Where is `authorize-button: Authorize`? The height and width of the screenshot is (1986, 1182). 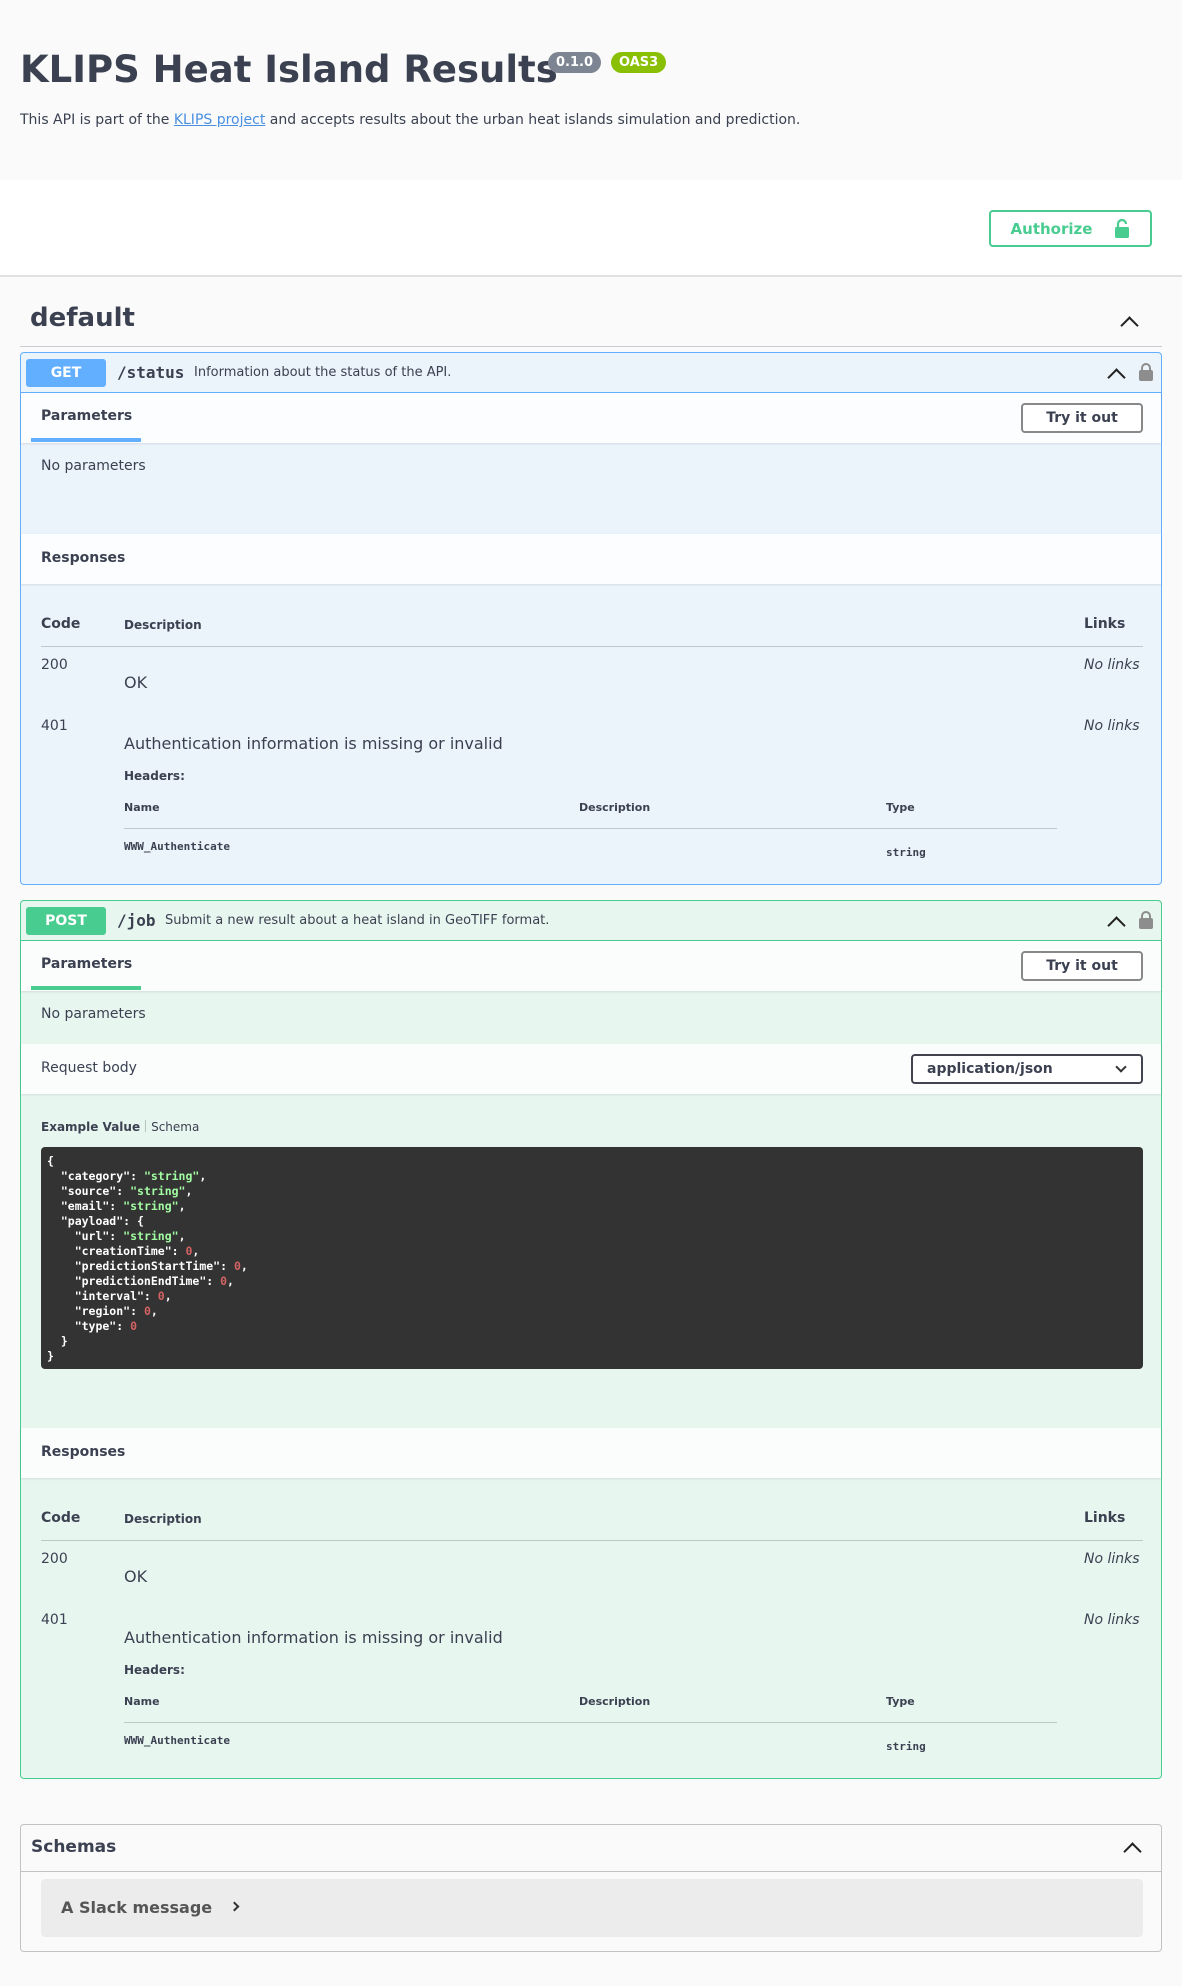 authorize-button: Authorize is located at coordinates (1070, 228).